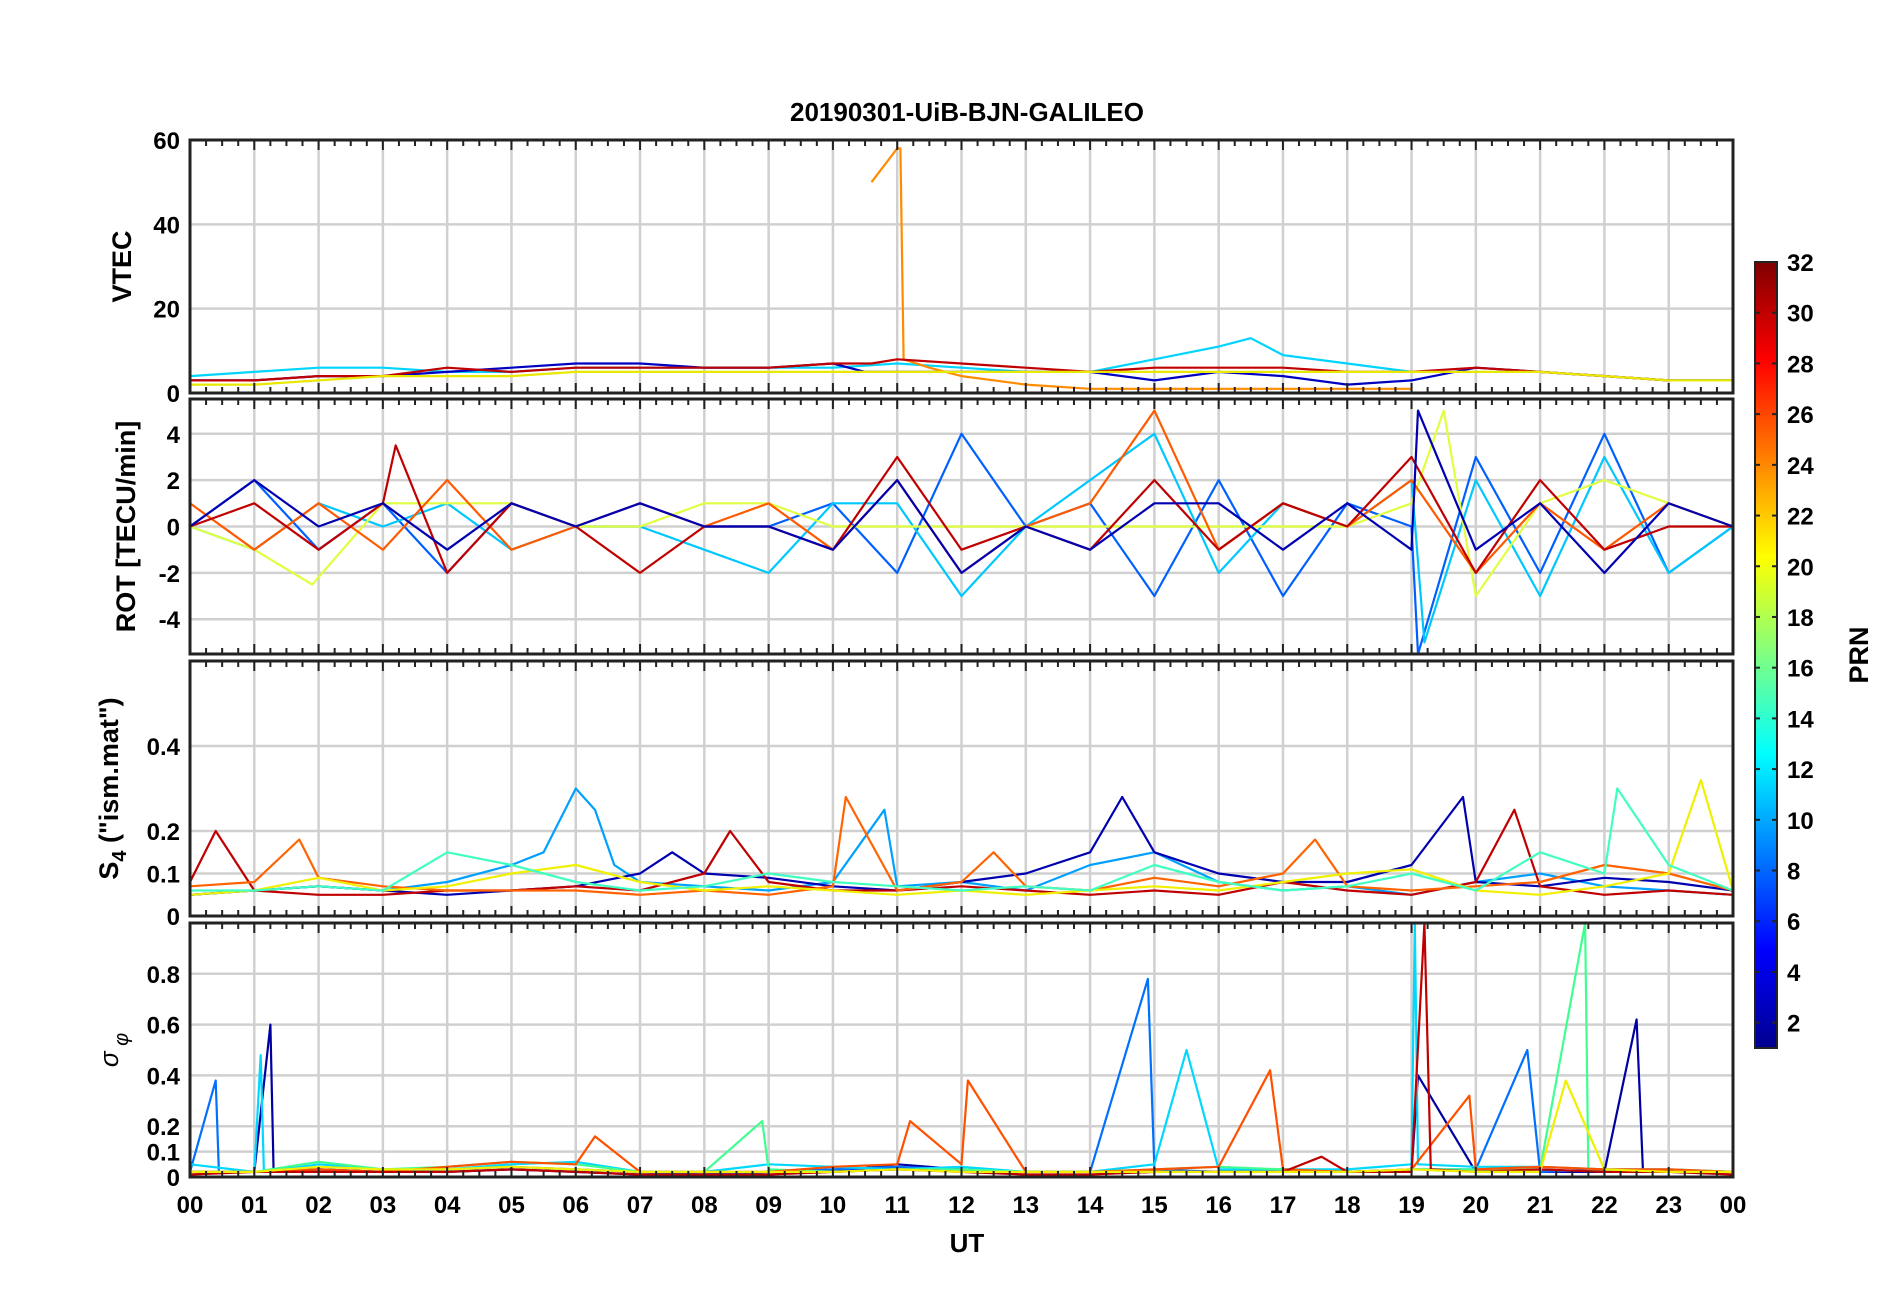 This screenshot has height=1292, width=1902. I want to click on x-tick-label: 01, so click(254, 1205).